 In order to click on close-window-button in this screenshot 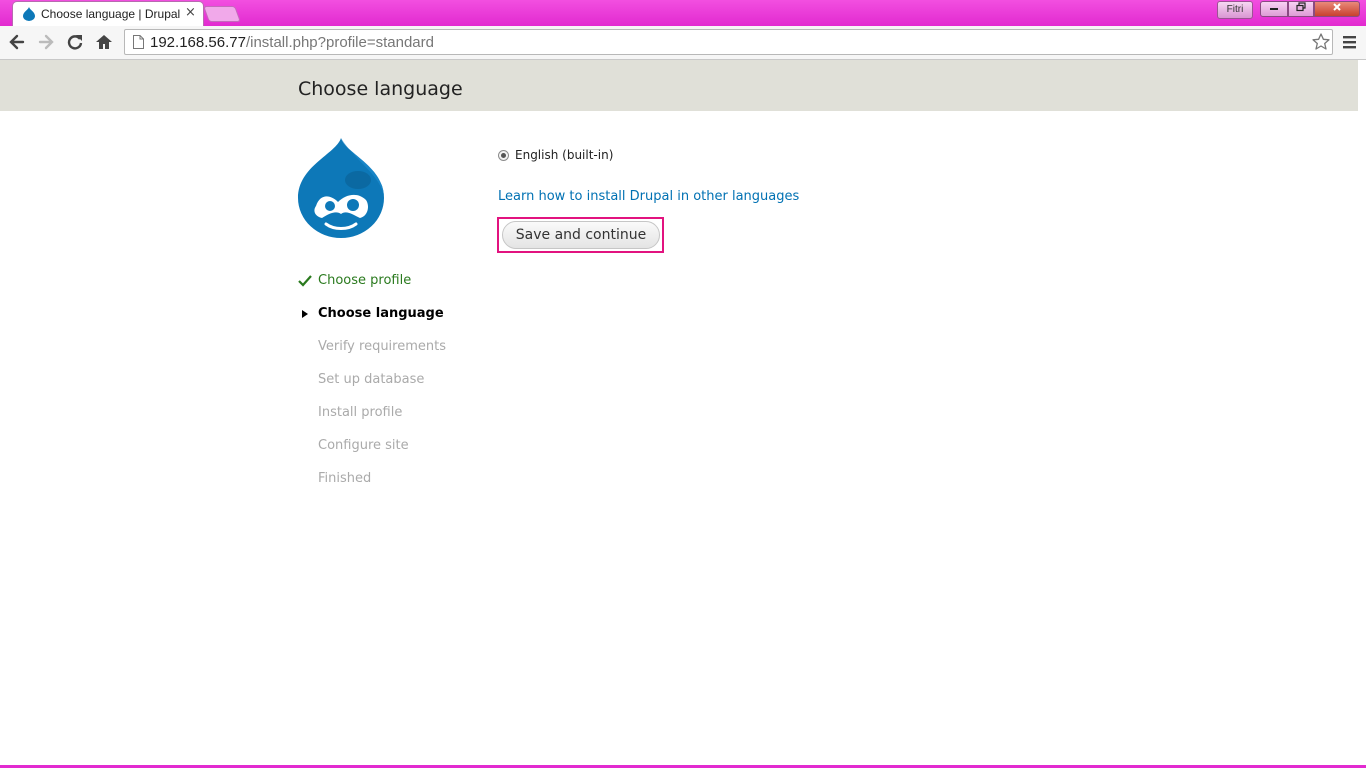, I will do `click(1337, 9)`.